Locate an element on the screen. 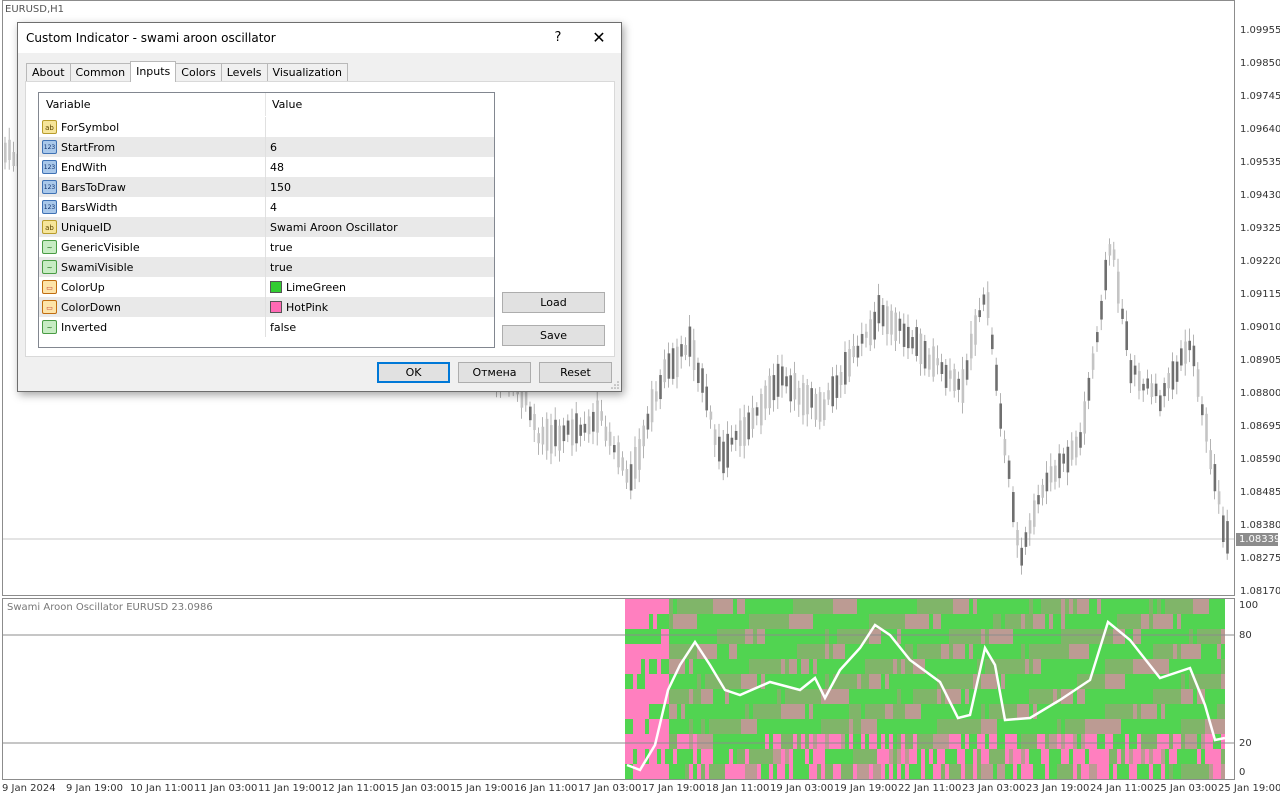  variable-cell: ab UniqueID is located at coordinates (152, 227).